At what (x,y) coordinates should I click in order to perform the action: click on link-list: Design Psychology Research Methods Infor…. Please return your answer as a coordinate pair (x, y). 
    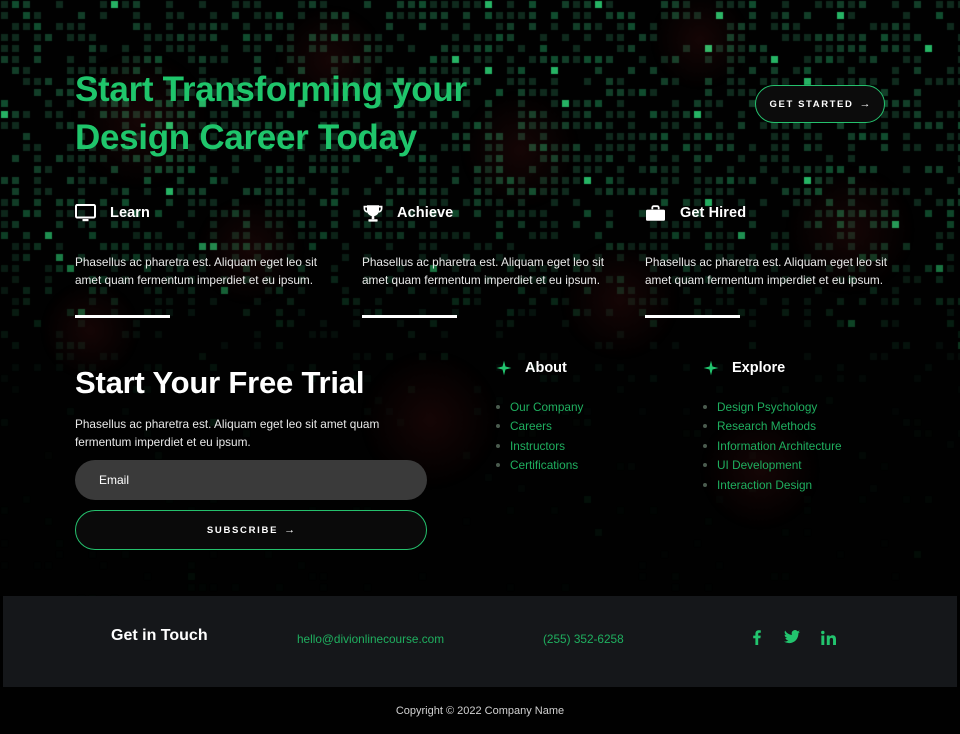
    Looking at the image, I should click on (772, 446).